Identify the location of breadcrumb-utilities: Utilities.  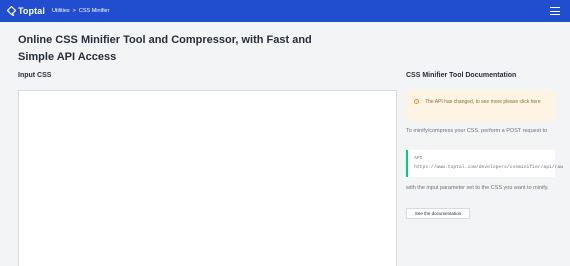
(61, 11).